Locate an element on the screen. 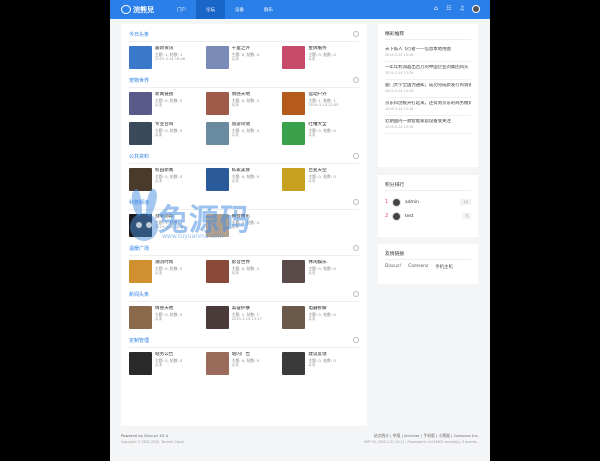  forum-card: 舞会精彩 主题: 0, 帖数: 0 从未 is located at coordinates (244, 227).